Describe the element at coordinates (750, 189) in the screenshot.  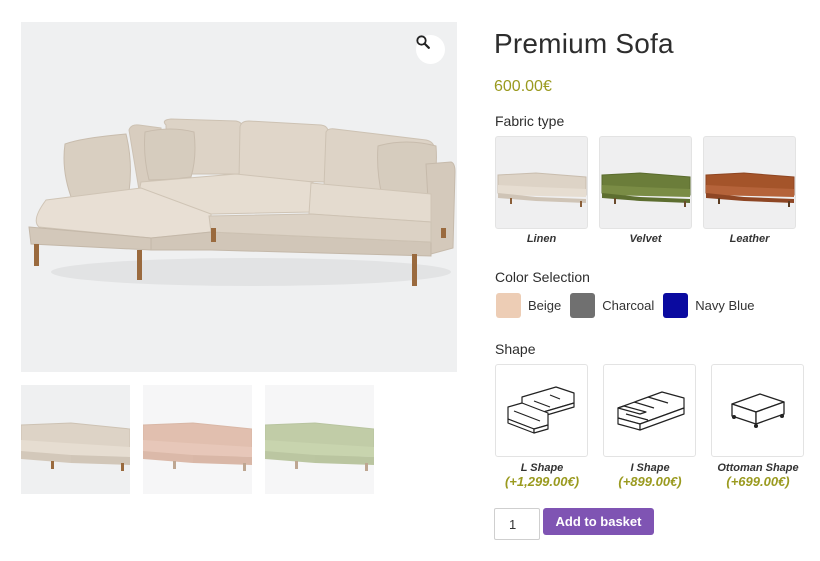
I see `leather-sofa-image` at that location.